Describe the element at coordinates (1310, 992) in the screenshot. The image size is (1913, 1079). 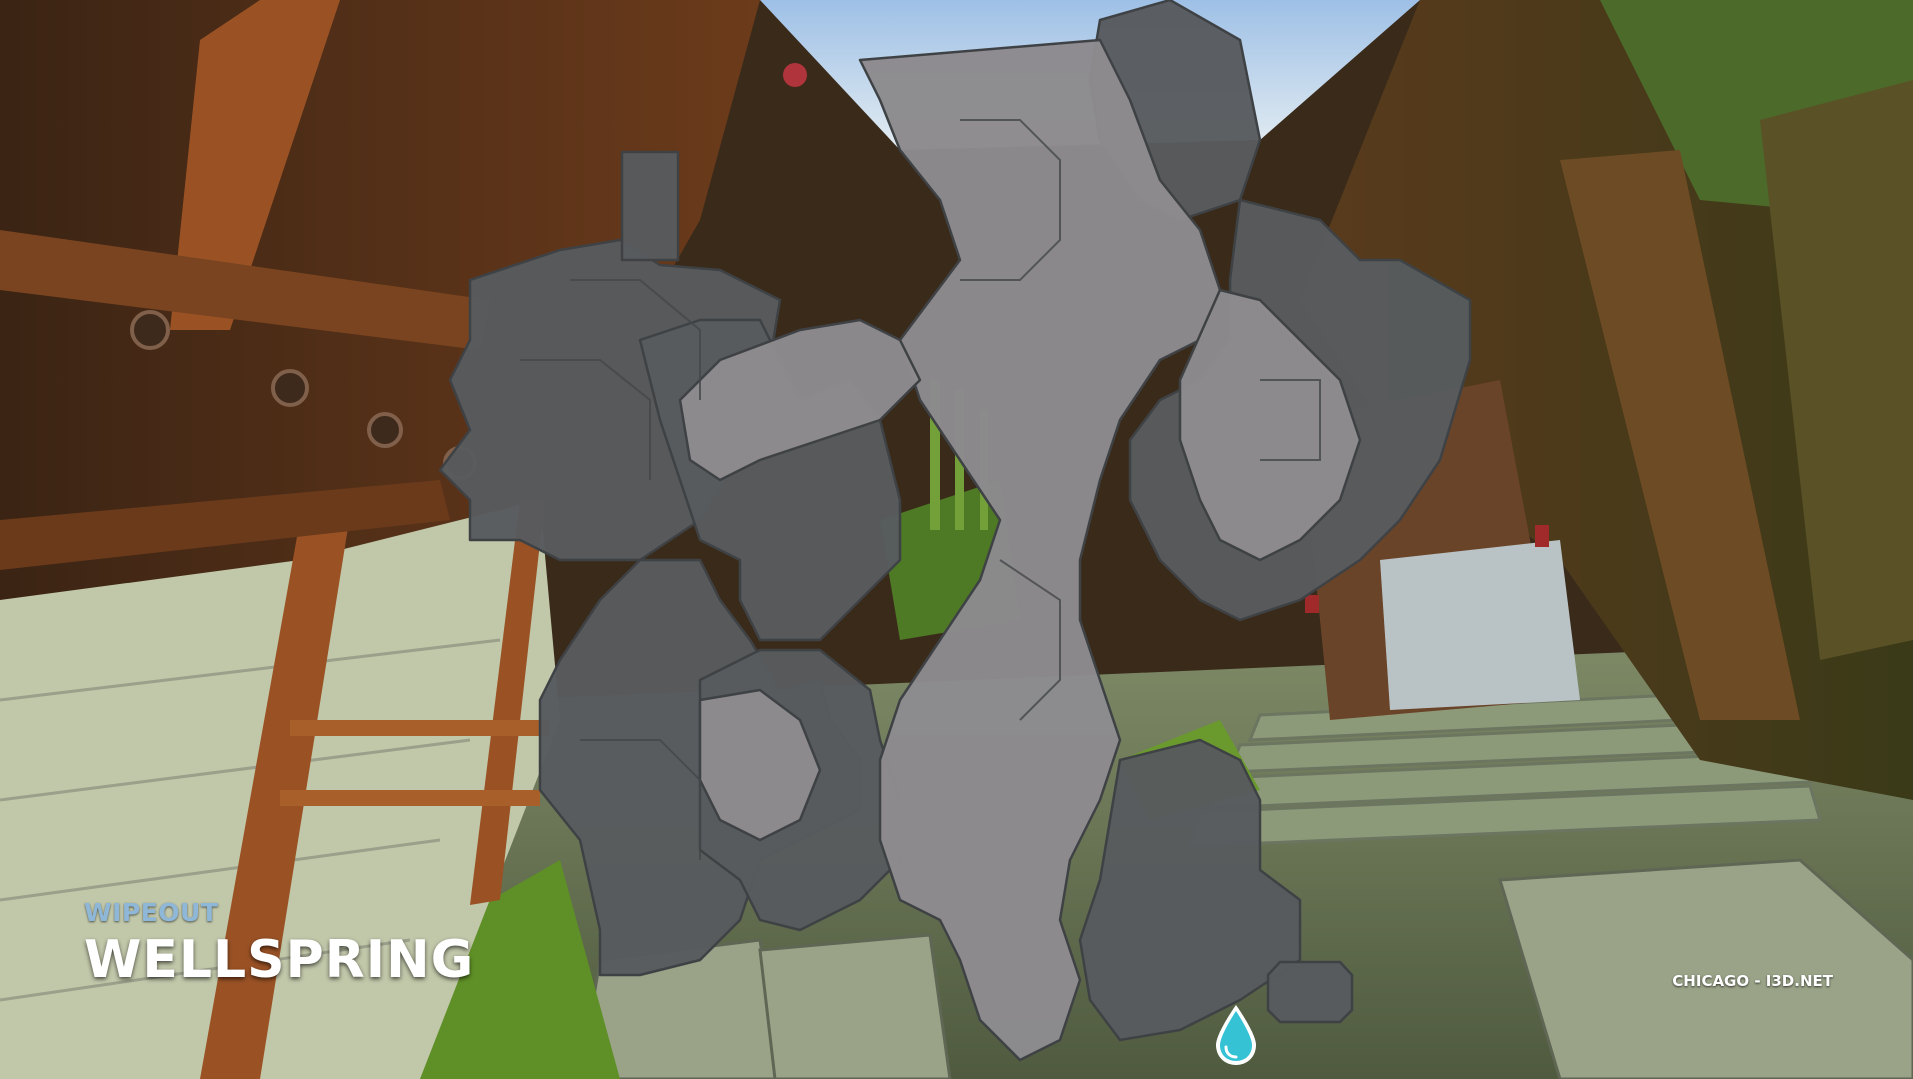
I see `map-region-spawn-room` at that location.